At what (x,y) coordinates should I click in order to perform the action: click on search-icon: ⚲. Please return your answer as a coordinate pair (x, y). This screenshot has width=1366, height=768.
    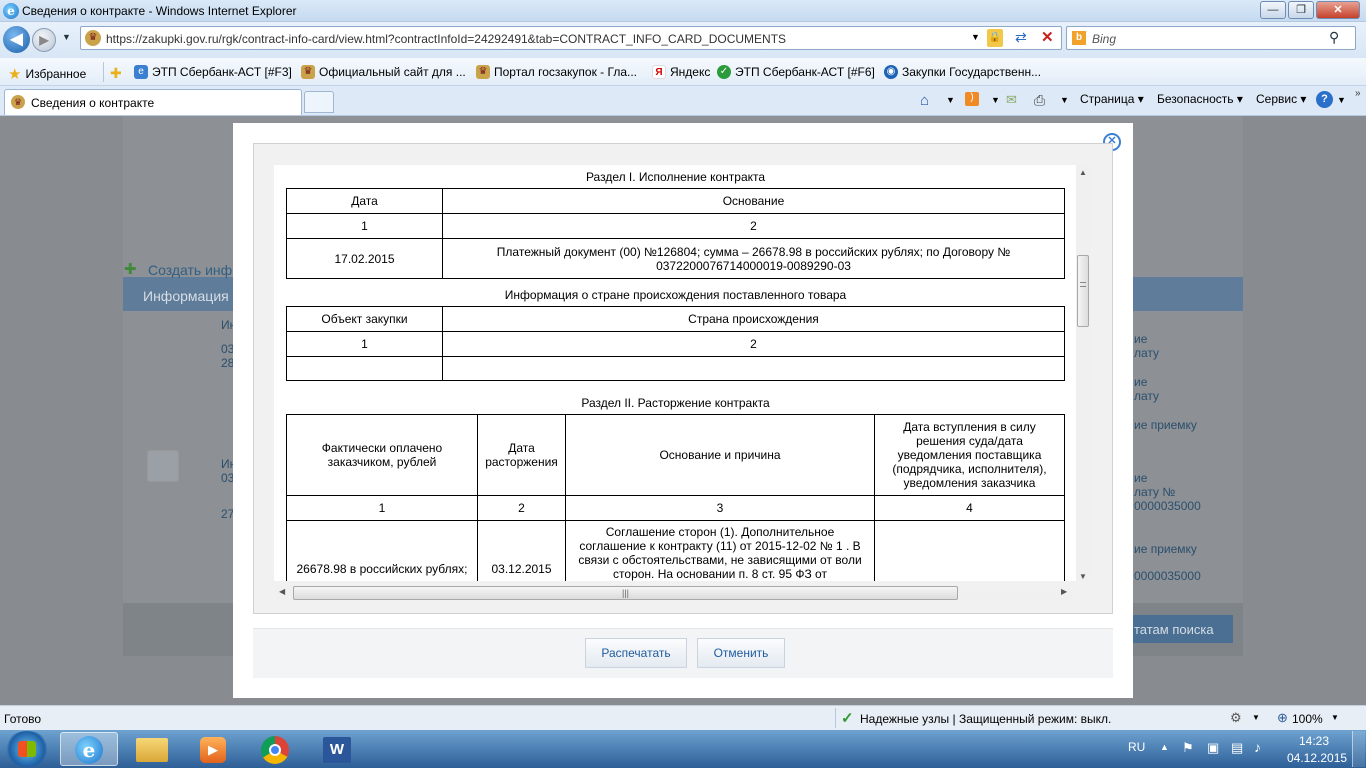
    Looking at the image, I should click on (1334, 37).